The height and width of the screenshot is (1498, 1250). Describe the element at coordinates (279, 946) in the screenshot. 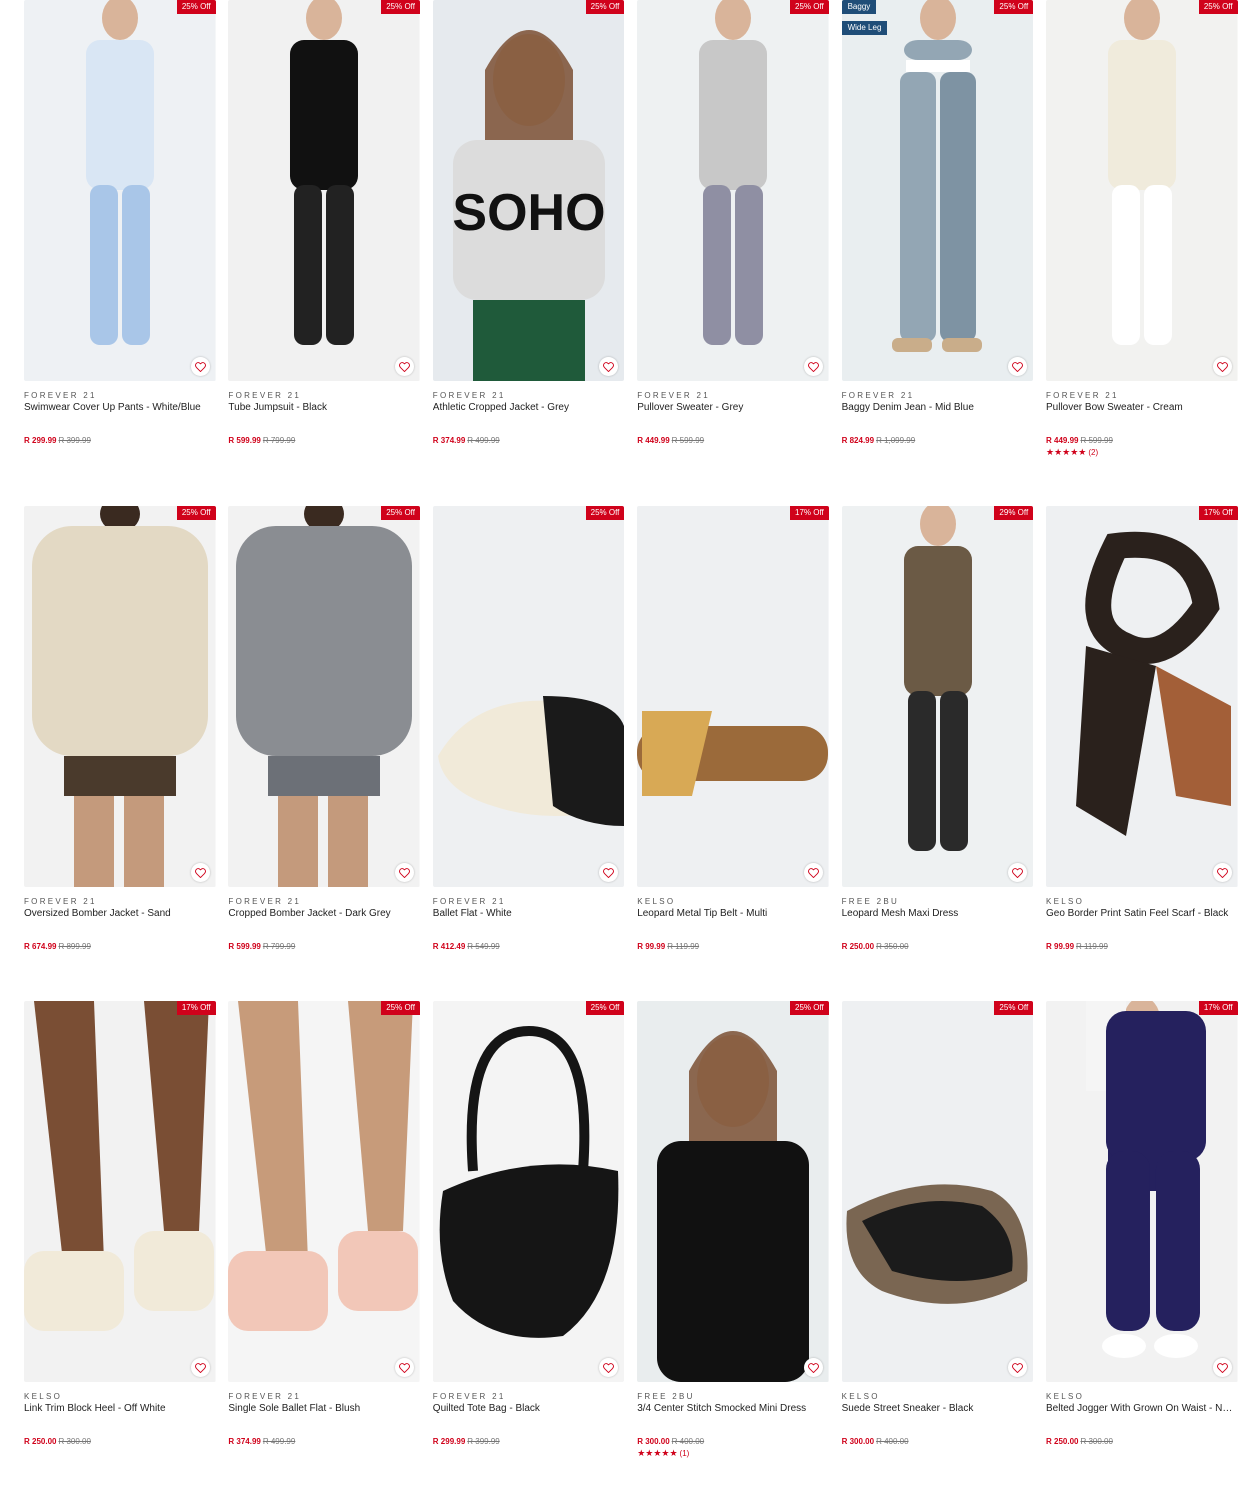

I see `original-price: R 799.99` at that location.